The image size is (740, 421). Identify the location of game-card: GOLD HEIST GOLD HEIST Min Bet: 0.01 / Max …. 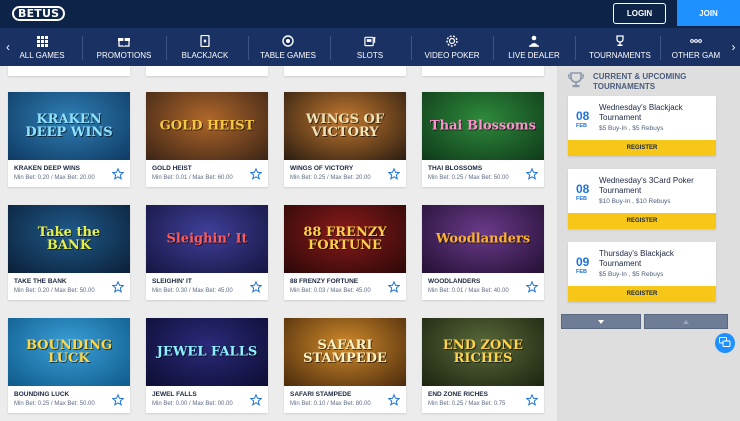
(207, 139).